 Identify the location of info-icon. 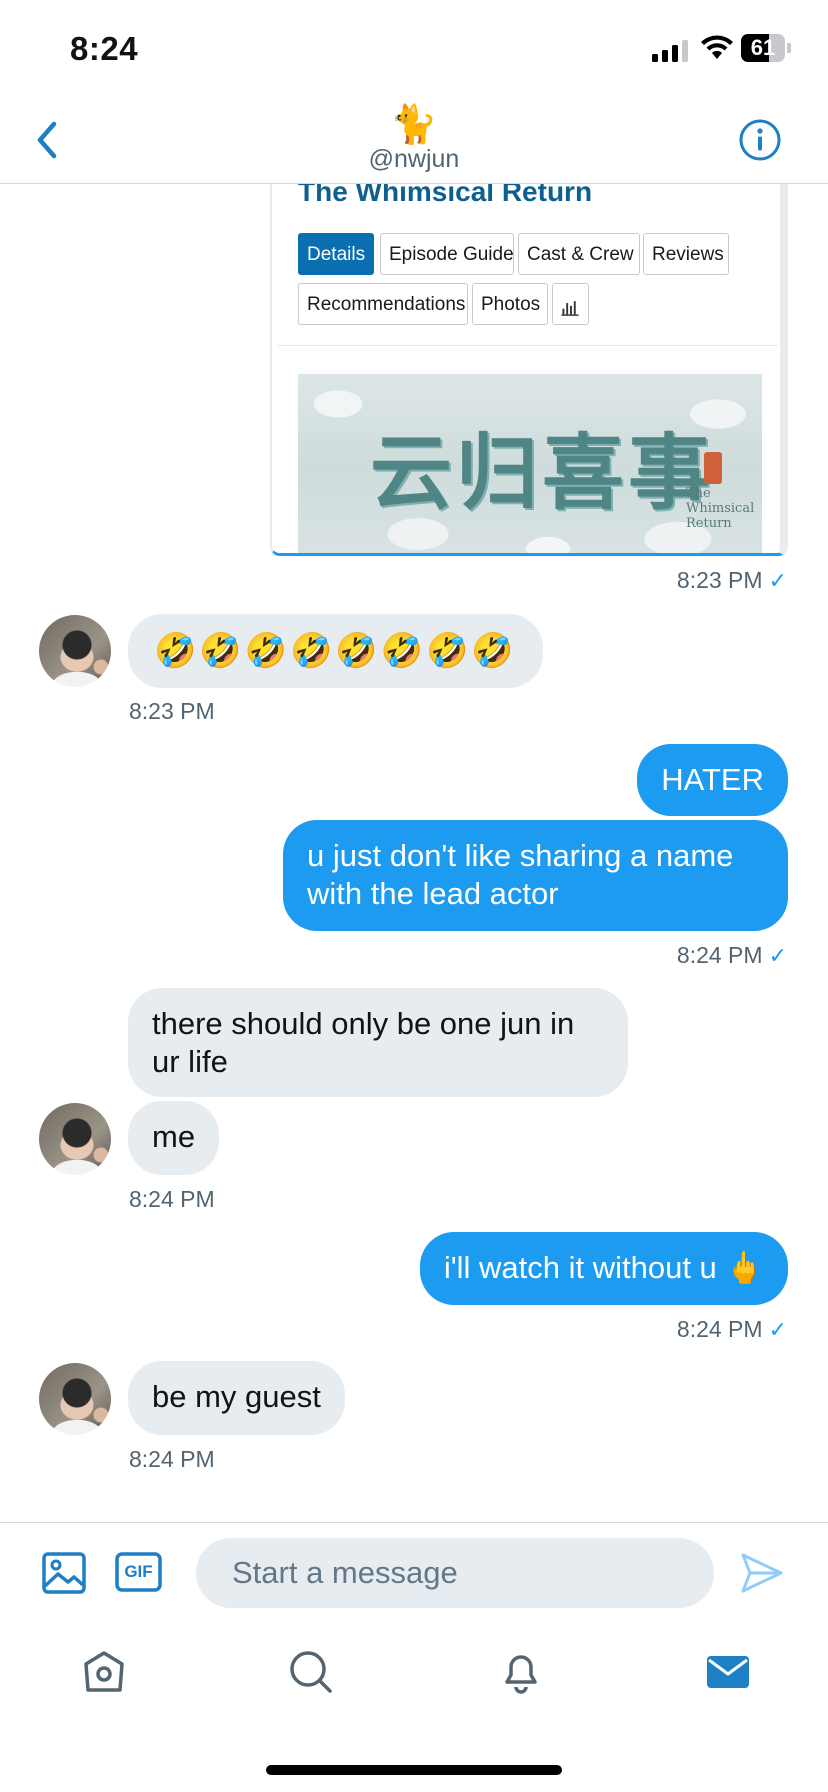
(760, 140).